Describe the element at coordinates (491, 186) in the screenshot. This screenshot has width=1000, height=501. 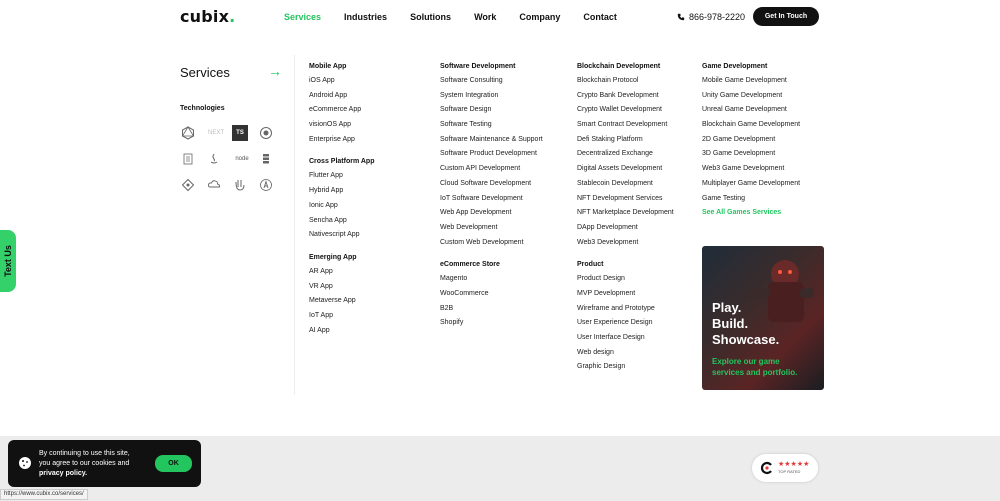
I see `menu-link: Cloud Software Development` at that location.